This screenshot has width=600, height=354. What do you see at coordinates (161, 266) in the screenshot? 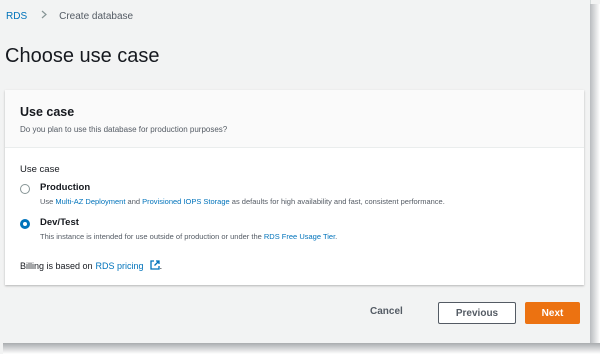
I see `billing-suffix: .` at bounding box center [161, 266].